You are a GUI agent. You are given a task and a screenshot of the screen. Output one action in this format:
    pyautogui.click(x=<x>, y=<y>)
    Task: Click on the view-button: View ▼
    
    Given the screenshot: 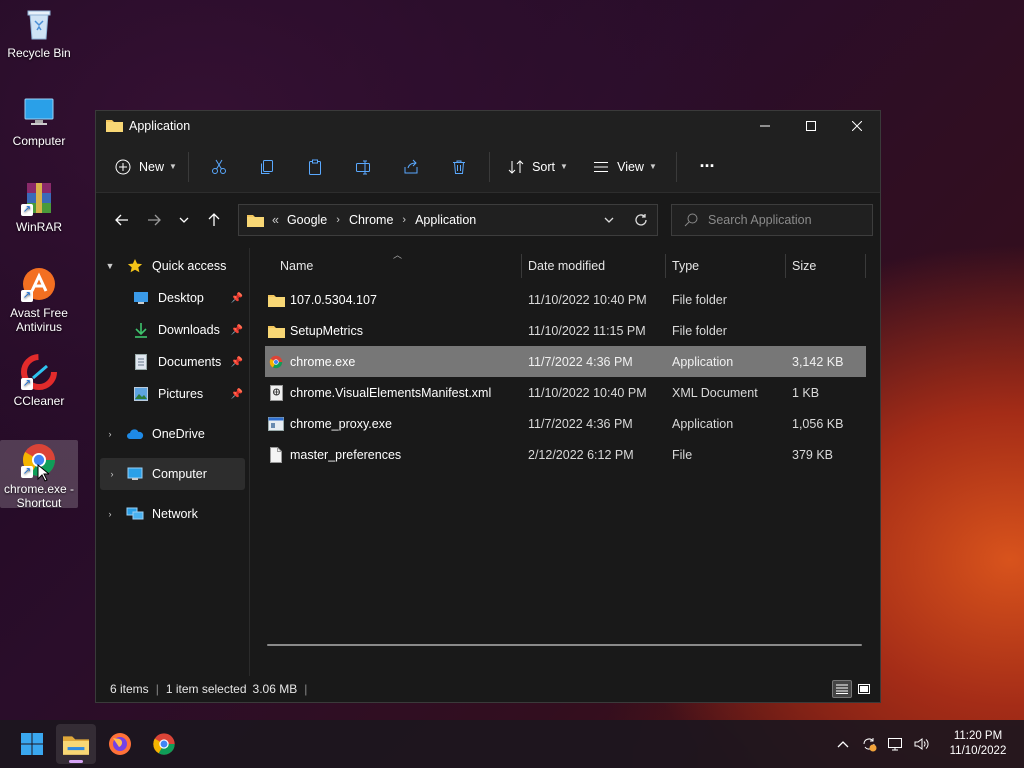 What is the action you would take?
    pyautogui.click(x=625, y=167)
    